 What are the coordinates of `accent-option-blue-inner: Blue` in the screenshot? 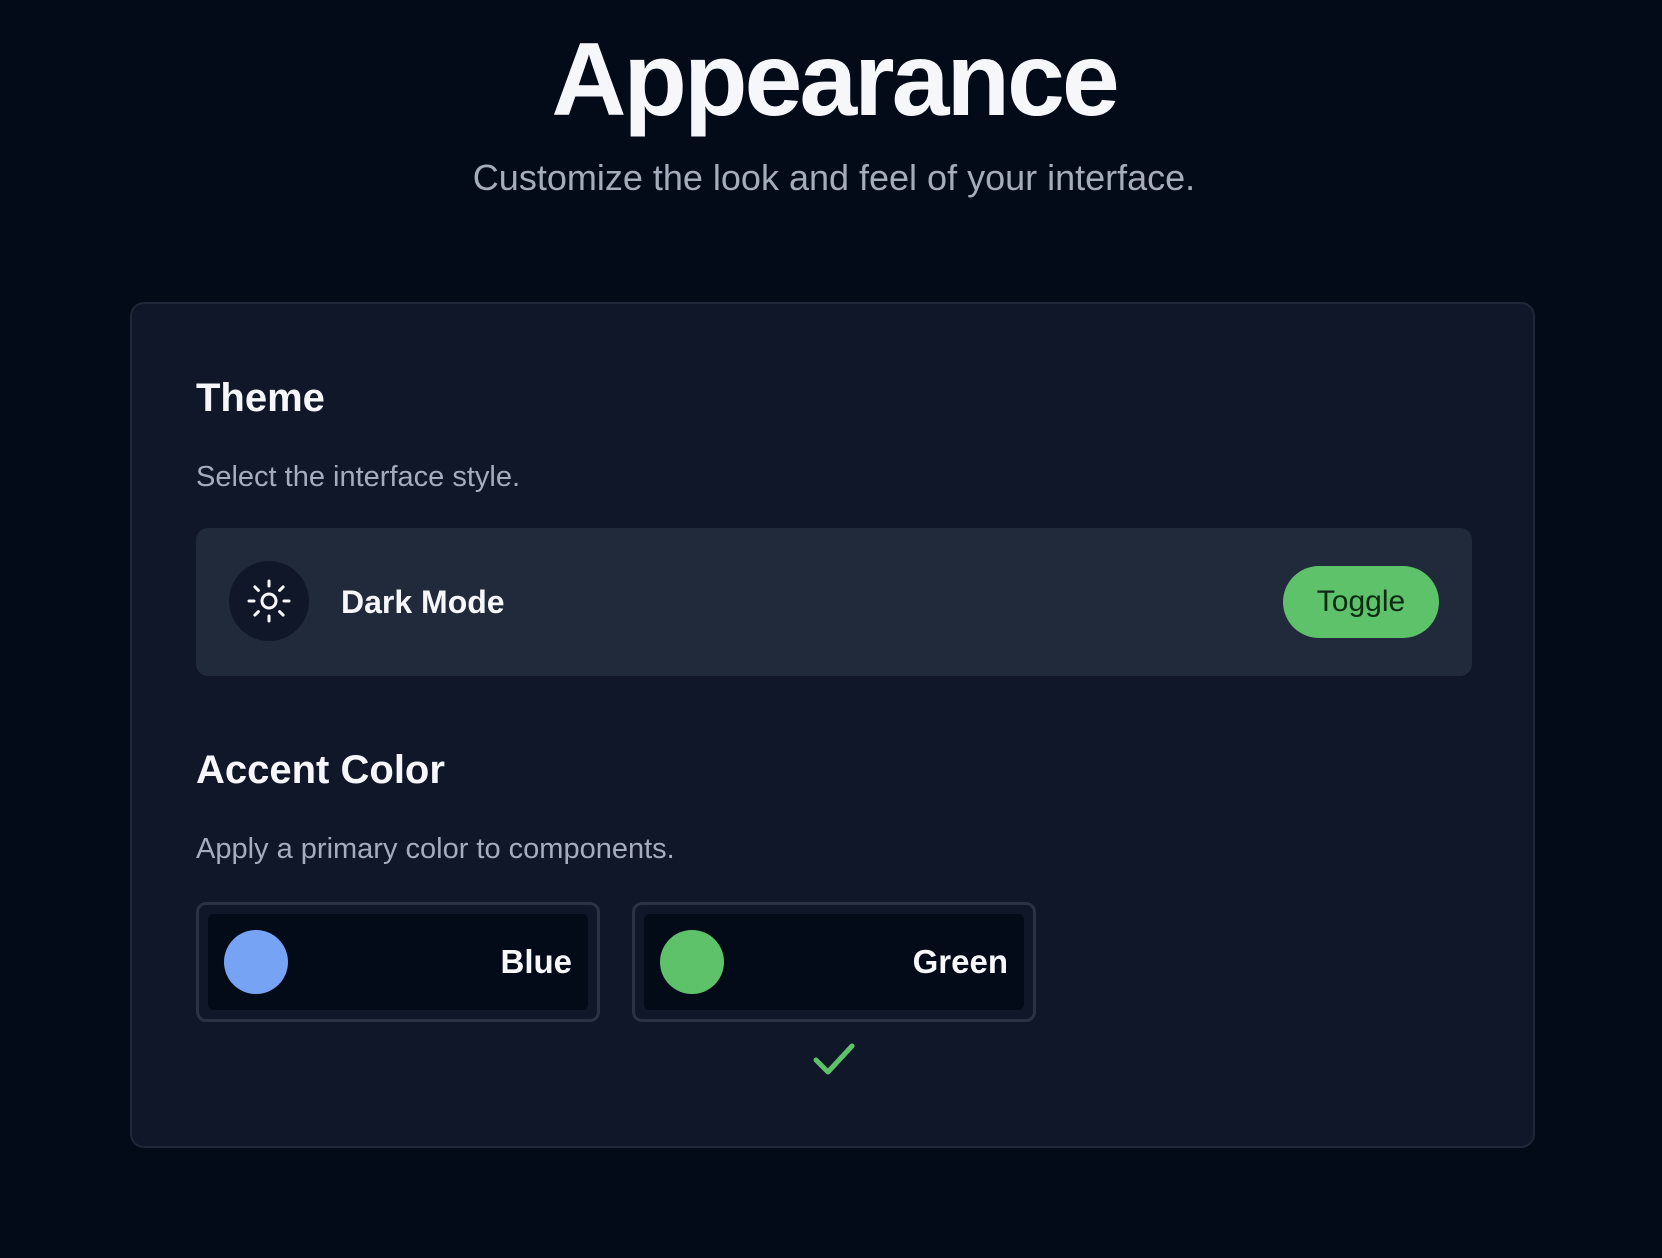 It's located at (398, 962).